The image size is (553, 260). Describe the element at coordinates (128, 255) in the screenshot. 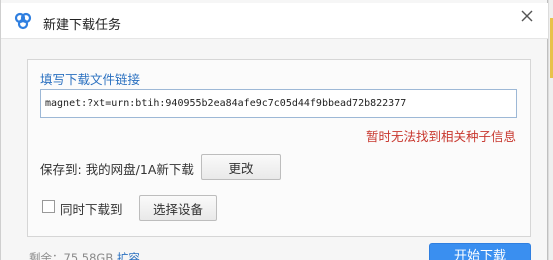

I see `expand-storage-link: 扩容` at that location.